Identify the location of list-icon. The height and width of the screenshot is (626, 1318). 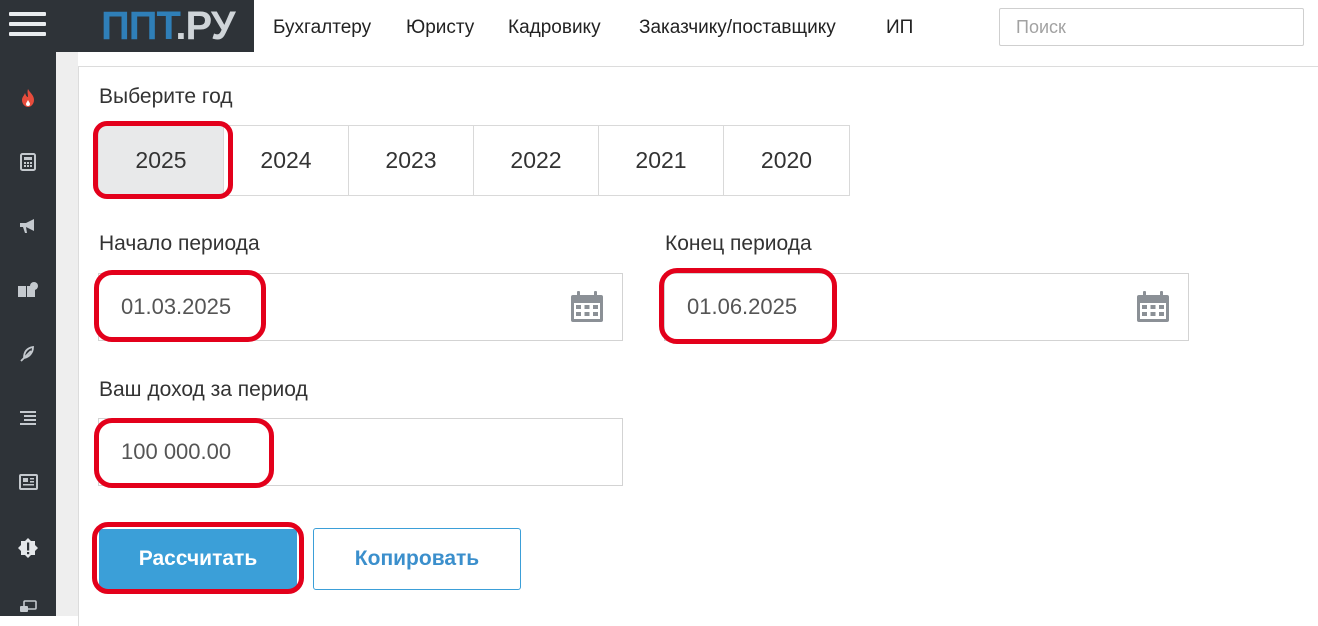
(28, 418).